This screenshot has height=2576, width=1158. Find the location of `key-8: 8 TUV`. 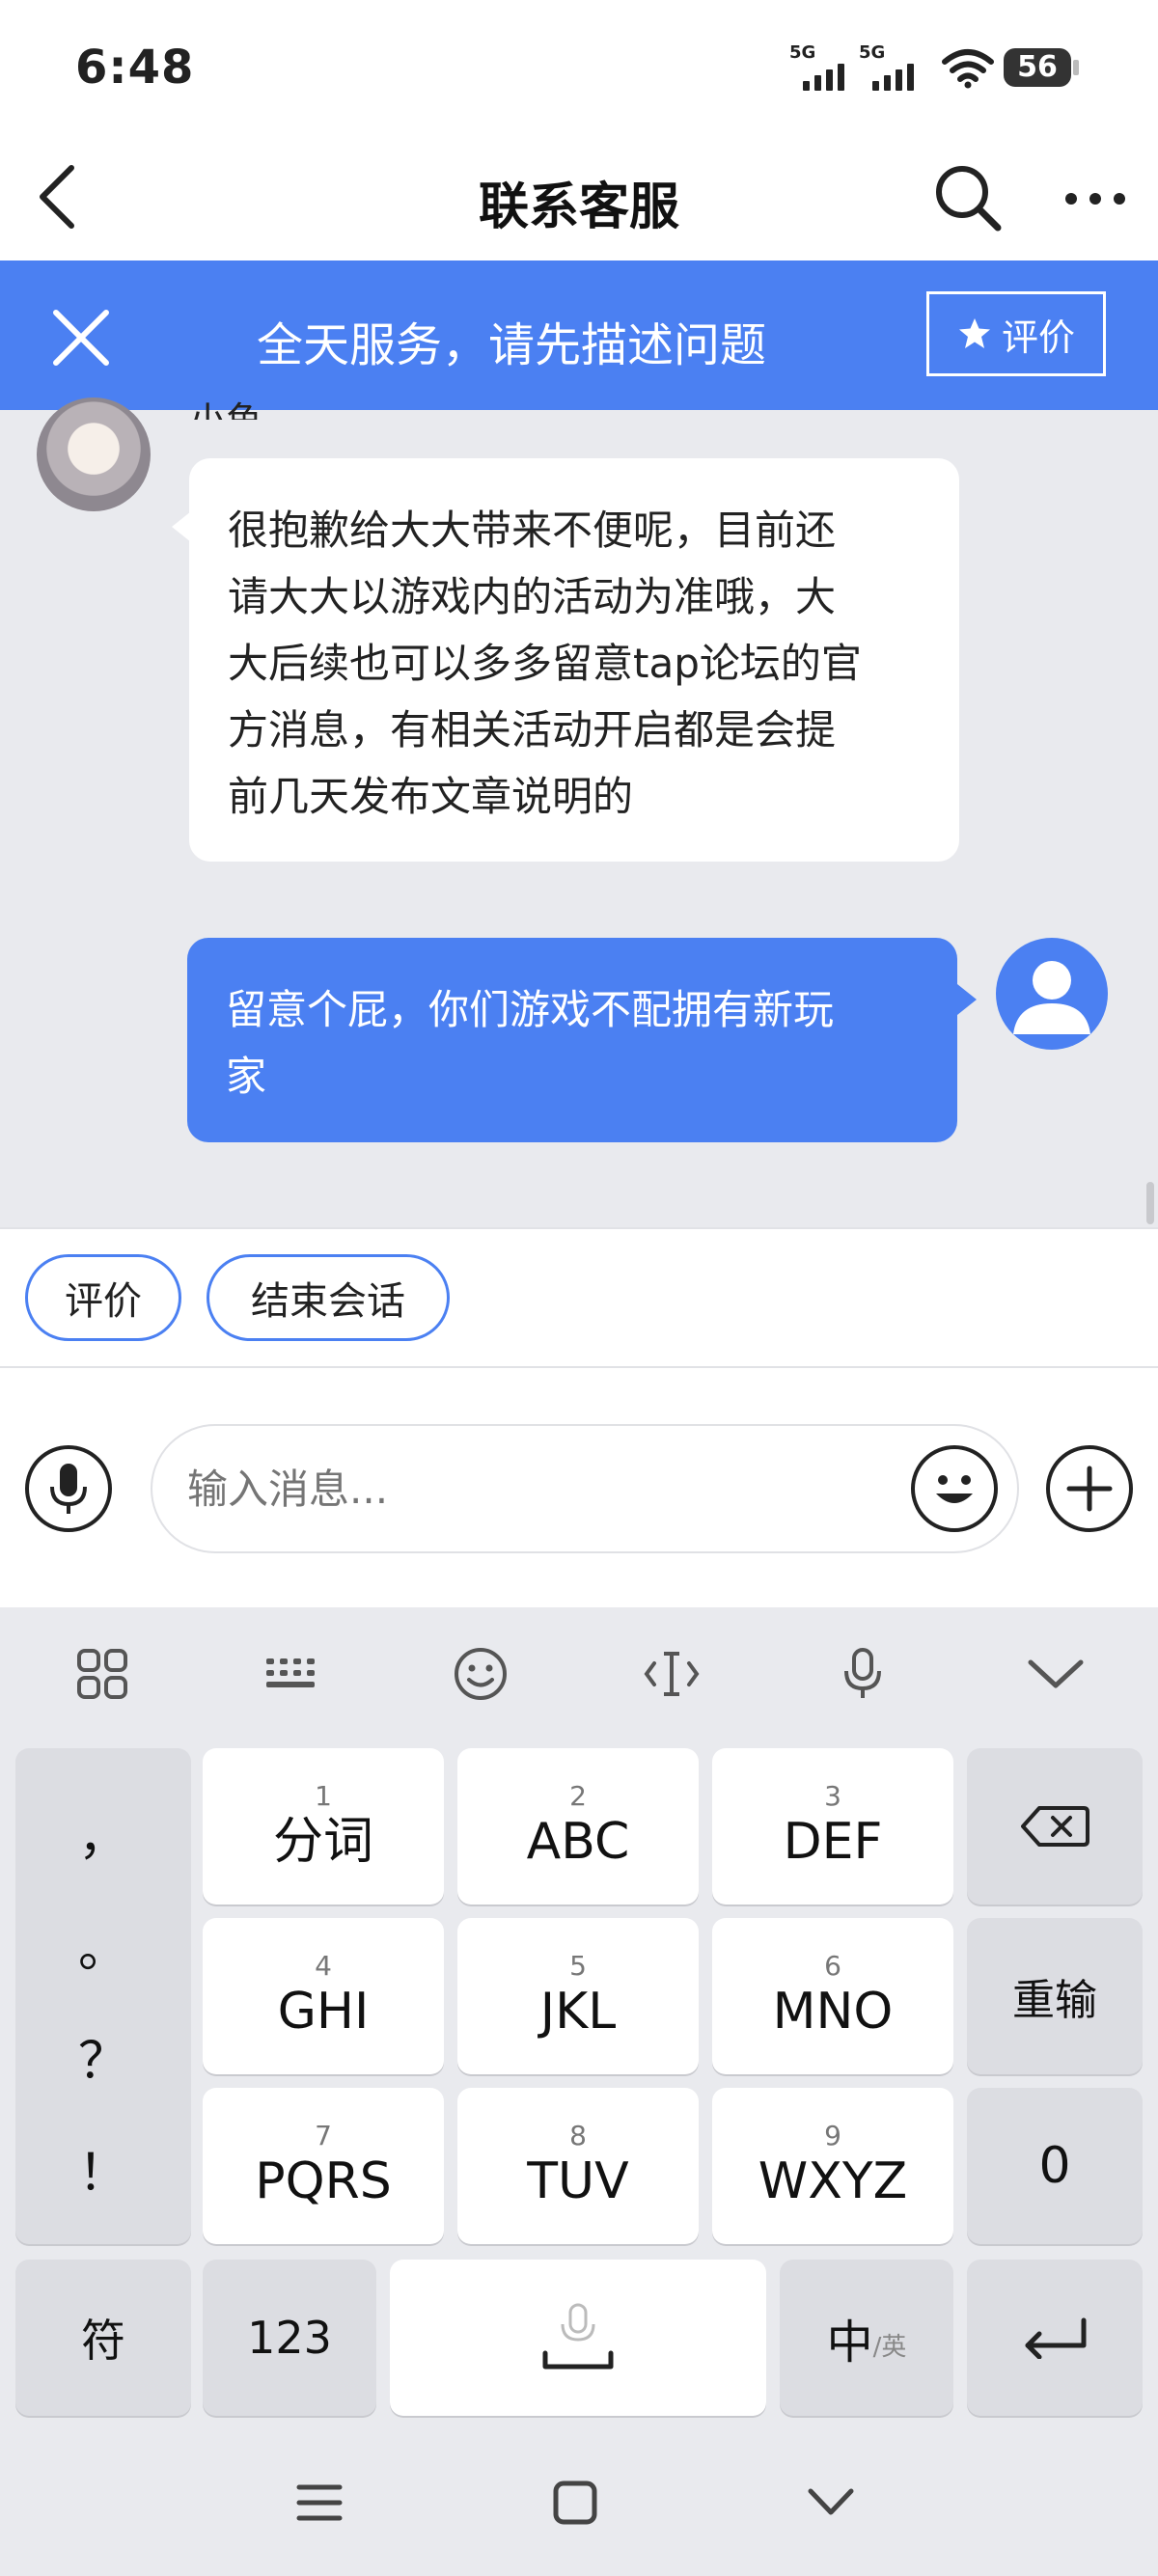

key-8: 8 TUV is located at coordinates (578, 2166).